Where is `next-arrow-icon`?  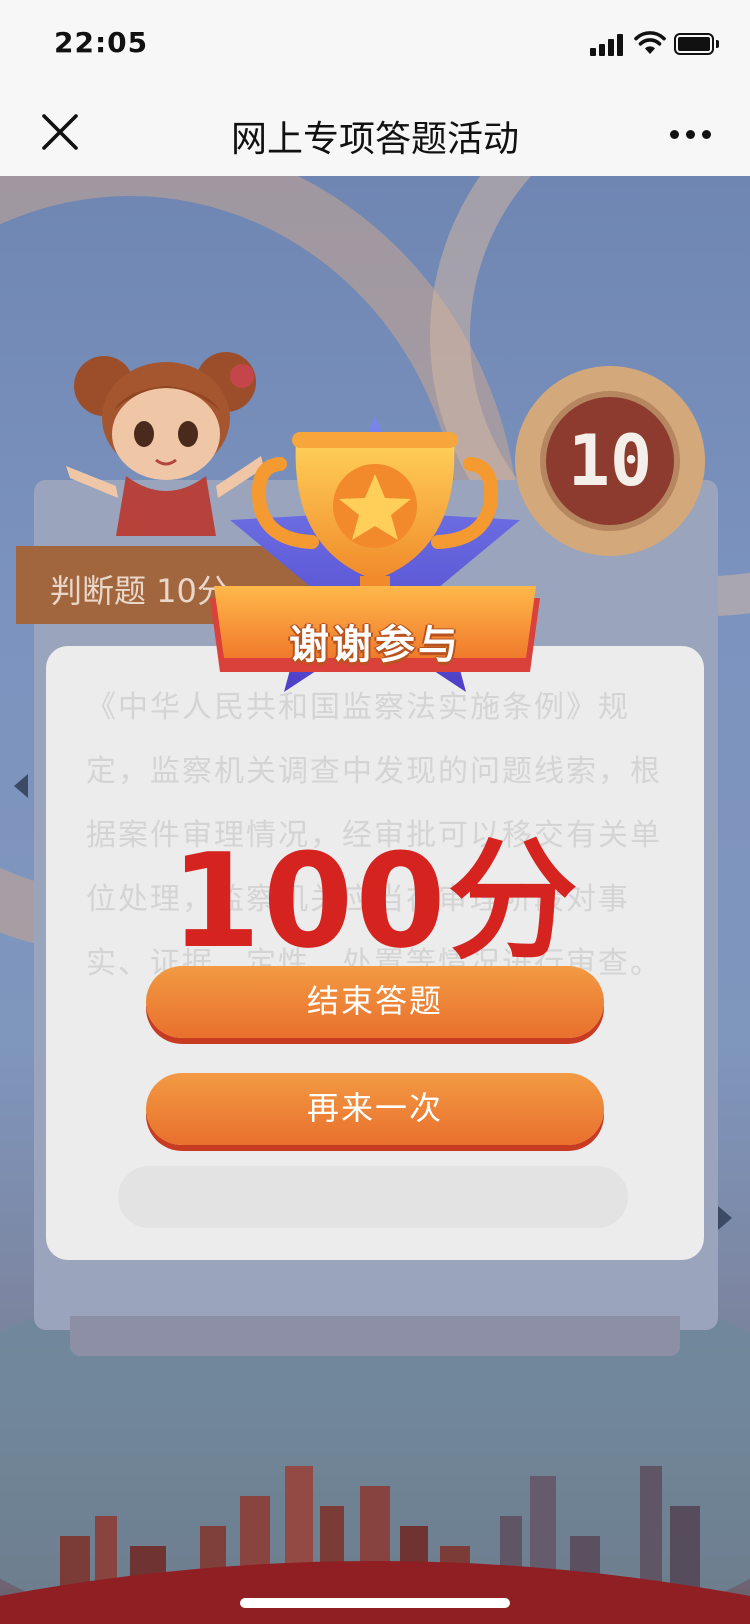
next-arrow-icon is located at coordinates (725, 1218).